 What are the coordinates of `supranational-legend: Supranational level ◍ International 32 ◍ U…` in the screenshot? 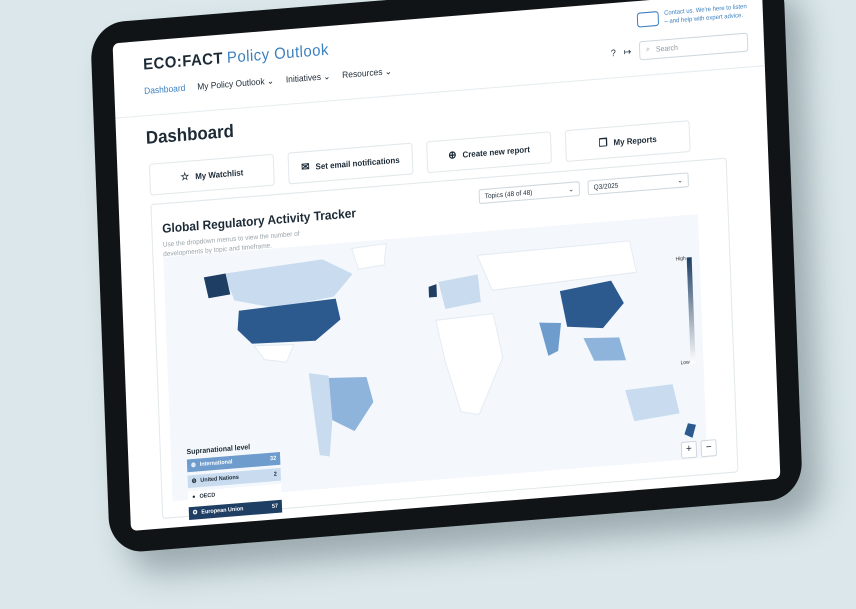 It's located at (234, 482).